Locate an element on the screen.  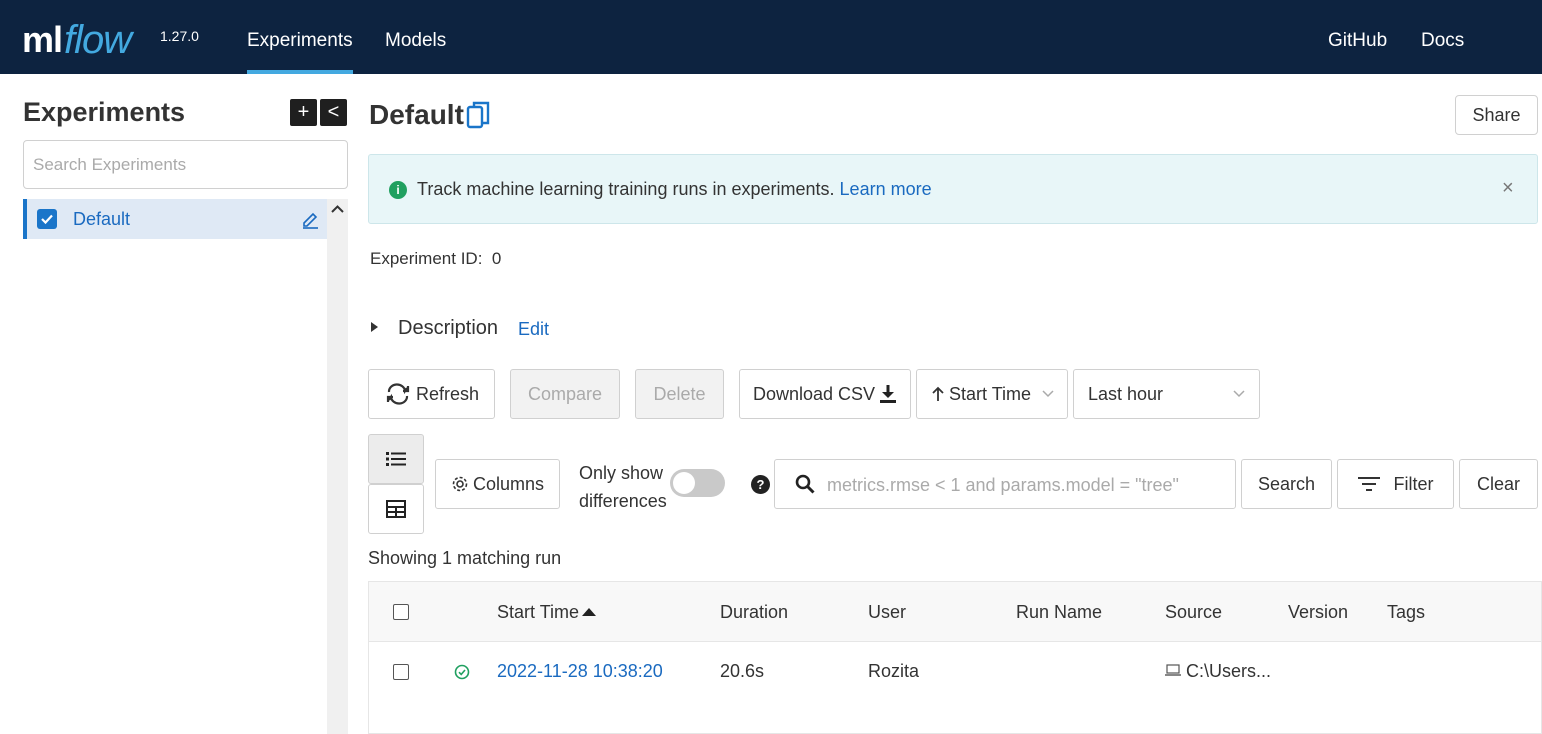
column-header-duration: Duration is located at coordinates (754, 612).